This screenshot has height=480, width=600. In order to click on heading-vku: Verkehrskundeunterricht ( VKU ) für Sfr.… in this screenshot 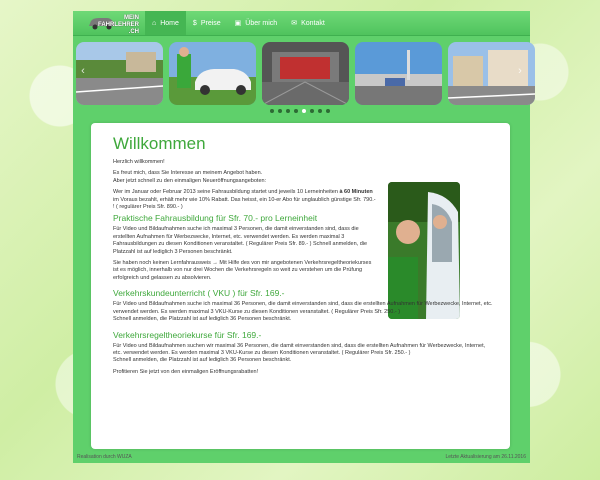, I will do `click(199, 293)`.